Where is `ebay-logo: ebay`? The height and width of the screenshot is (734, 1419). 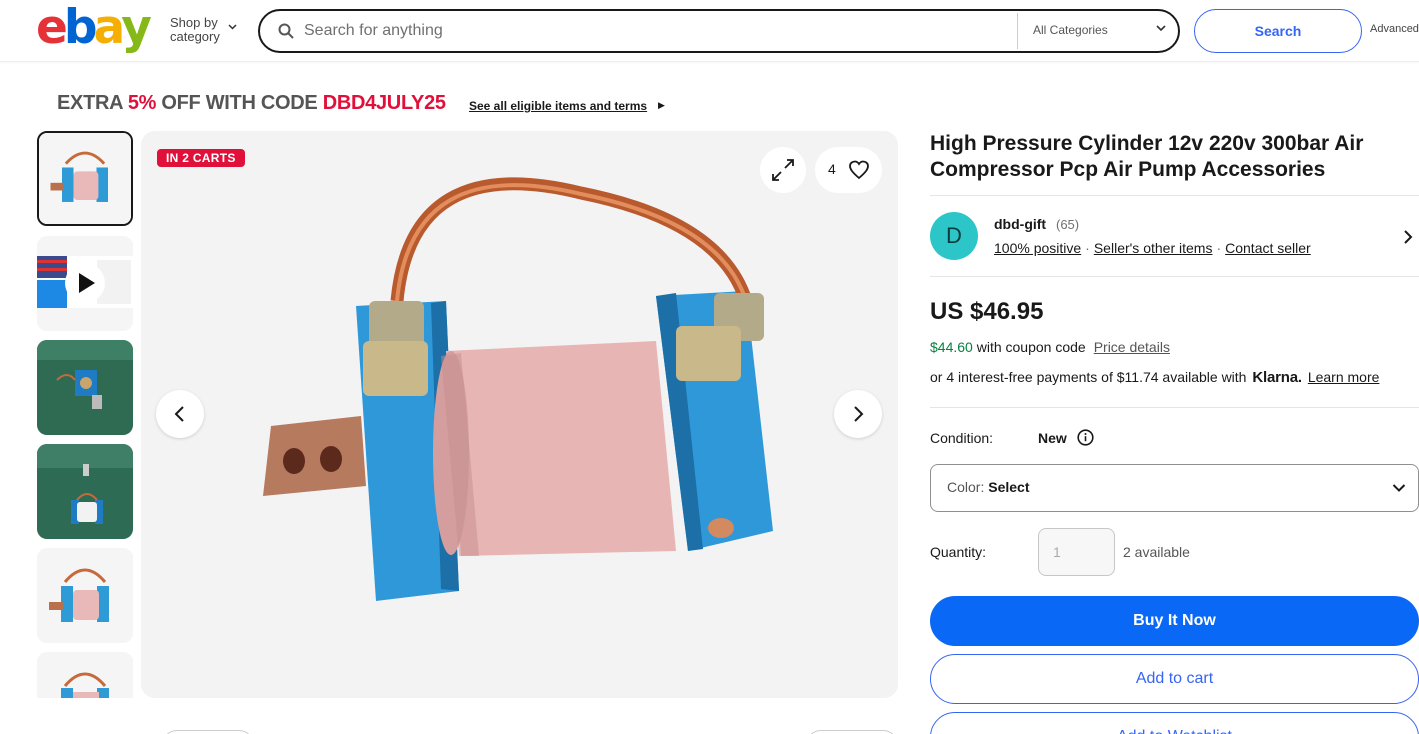 ebay-logo: ebay is located at coordinates (94, 27).